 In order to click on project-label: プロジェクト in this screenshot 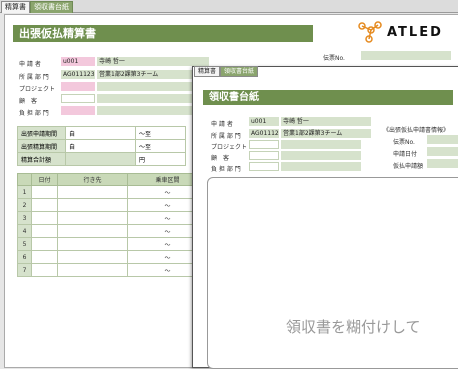, I will do `click(37, 89)`.